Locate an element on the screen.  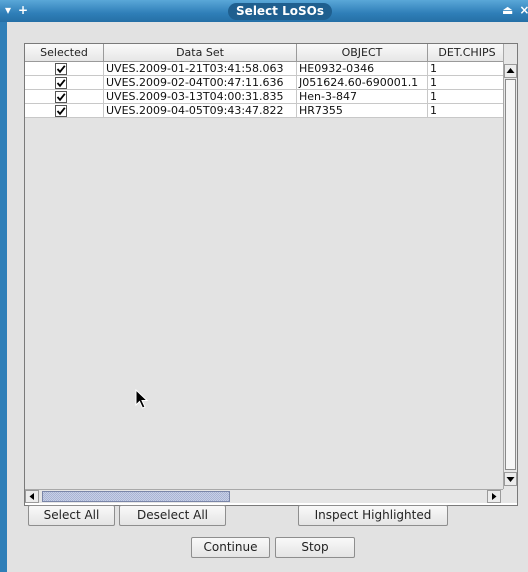
scroll-left-button is located at coordinates (32, 496).